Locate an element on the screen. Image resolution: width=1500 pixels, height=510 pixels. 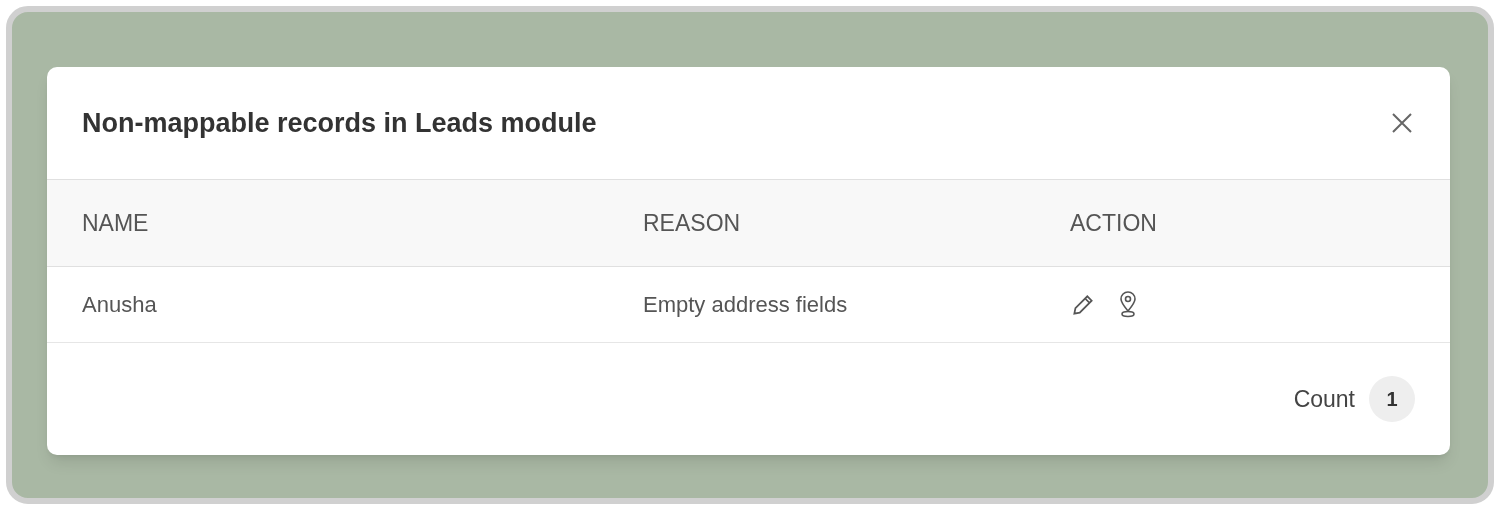
count-label: Count is located at coordinates (1324, 399).